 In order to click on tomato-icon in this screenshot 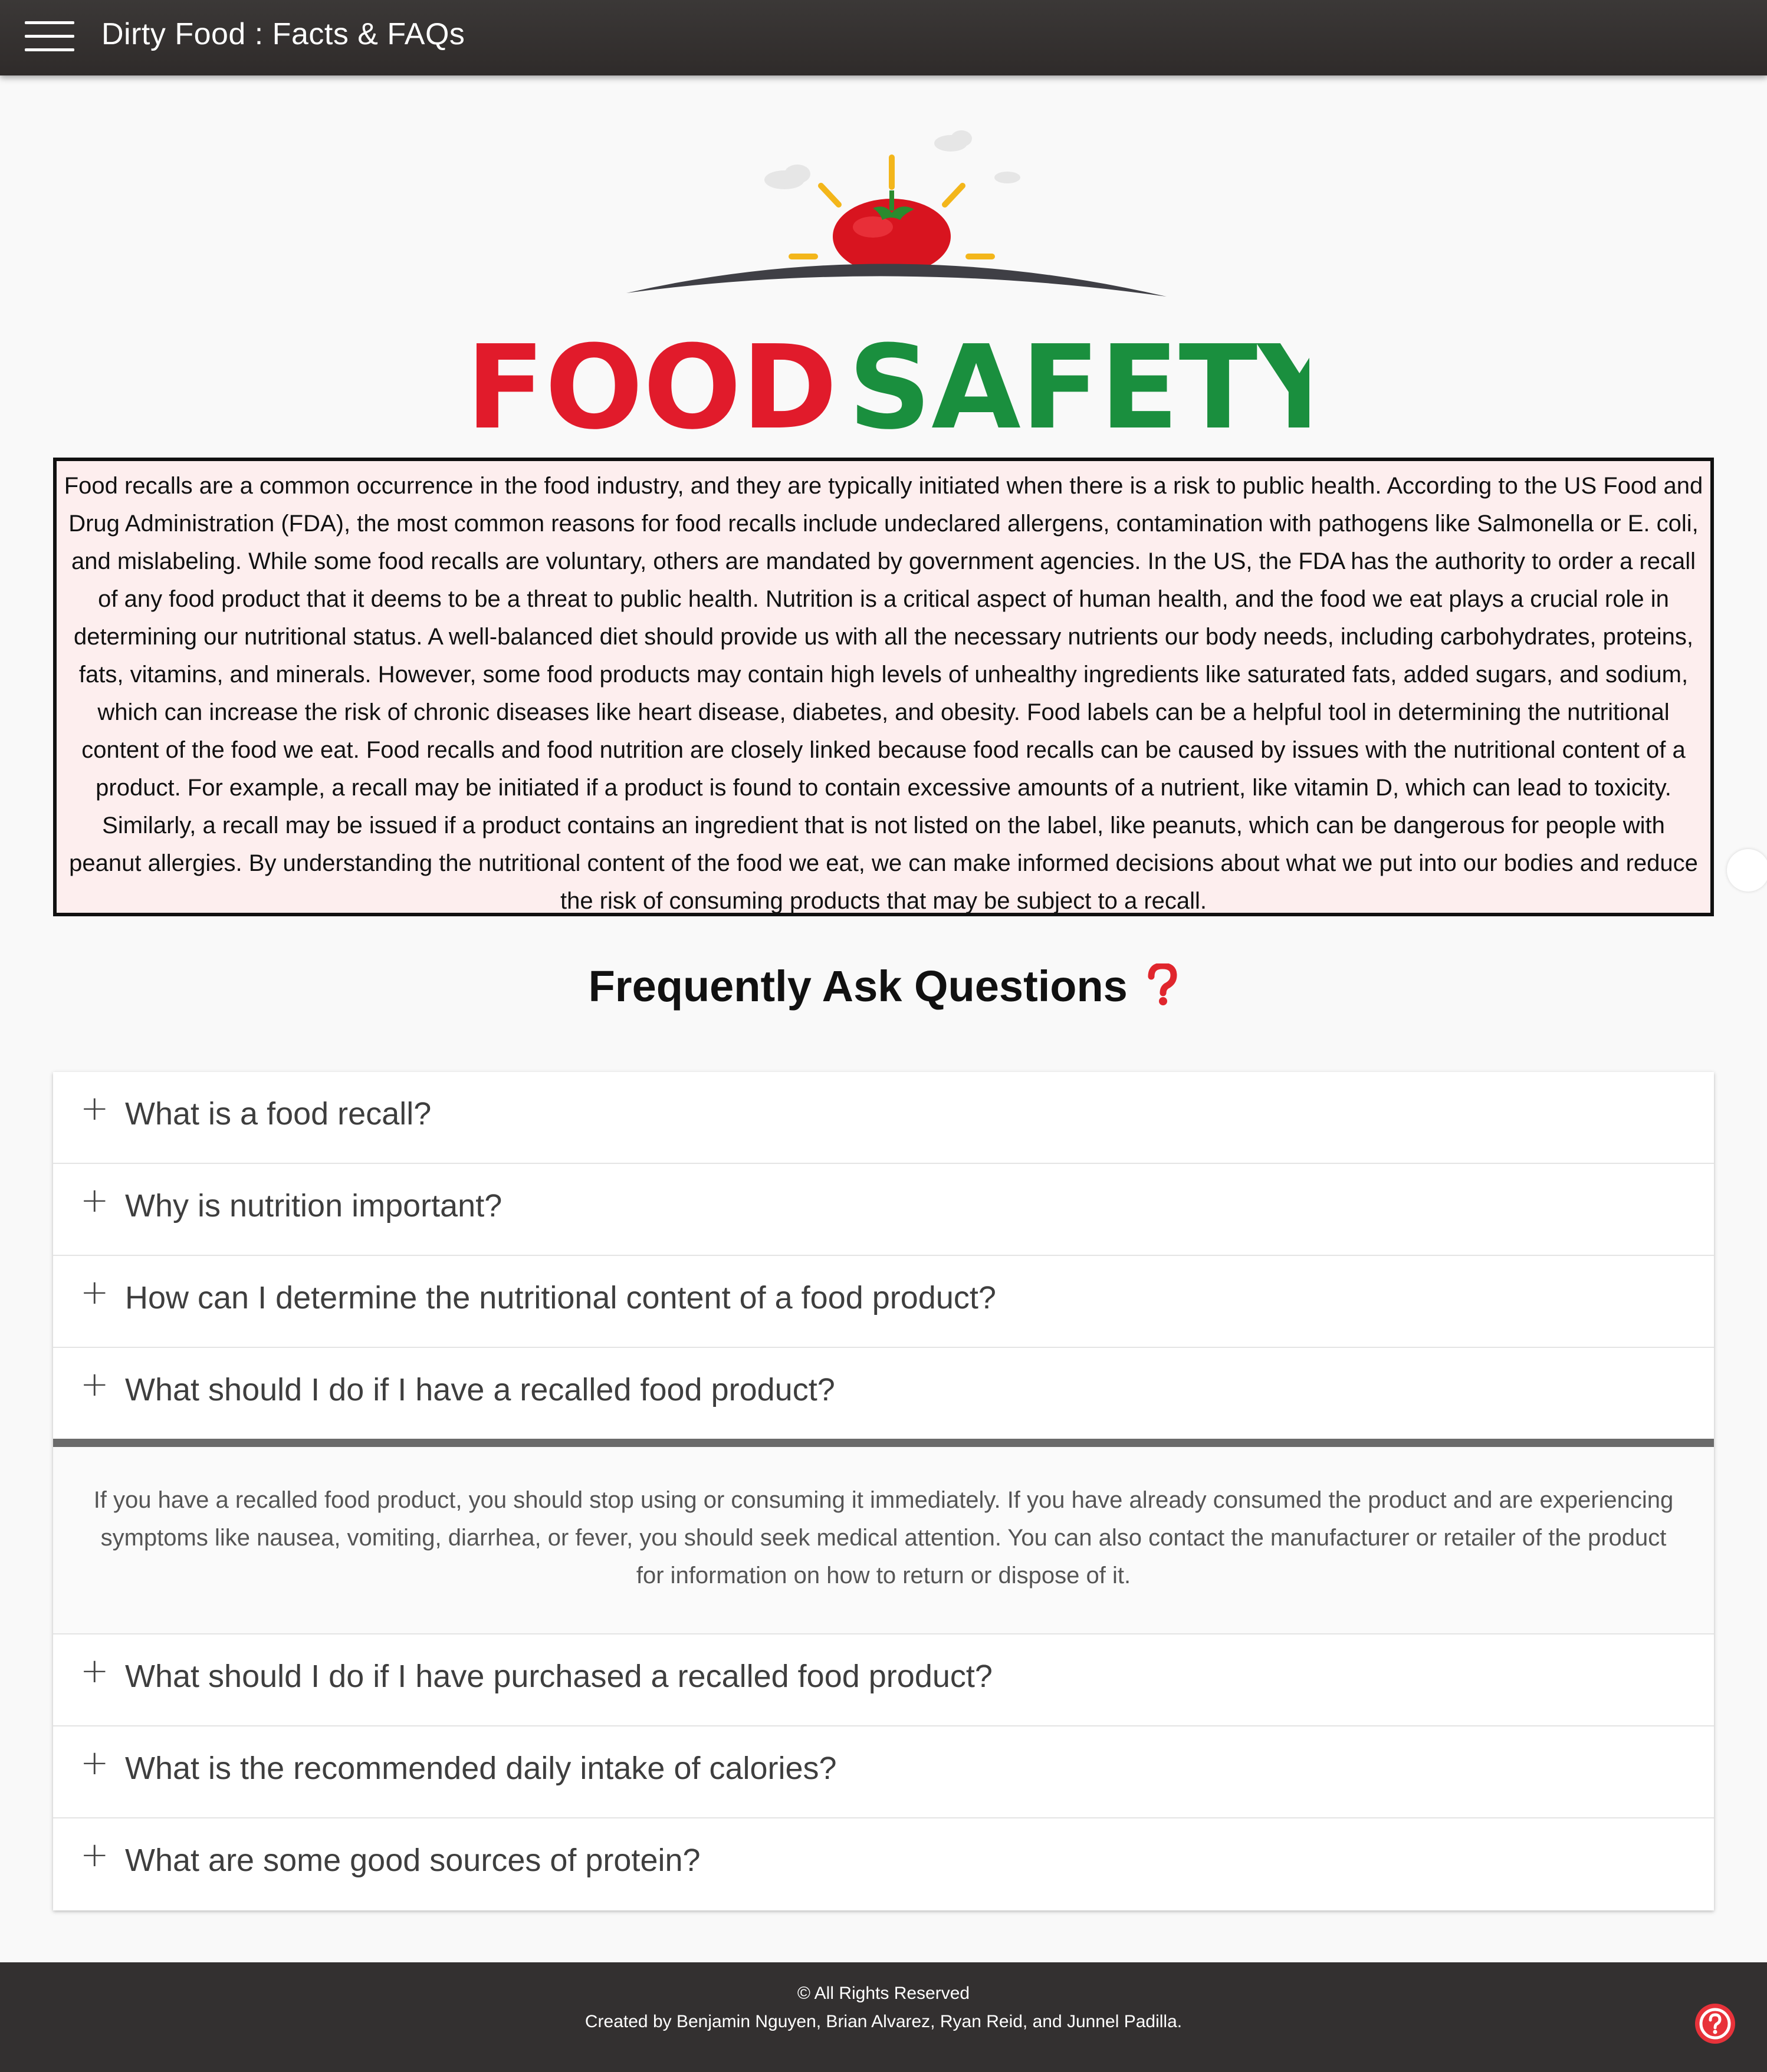, I will do `click(892, 232)`.